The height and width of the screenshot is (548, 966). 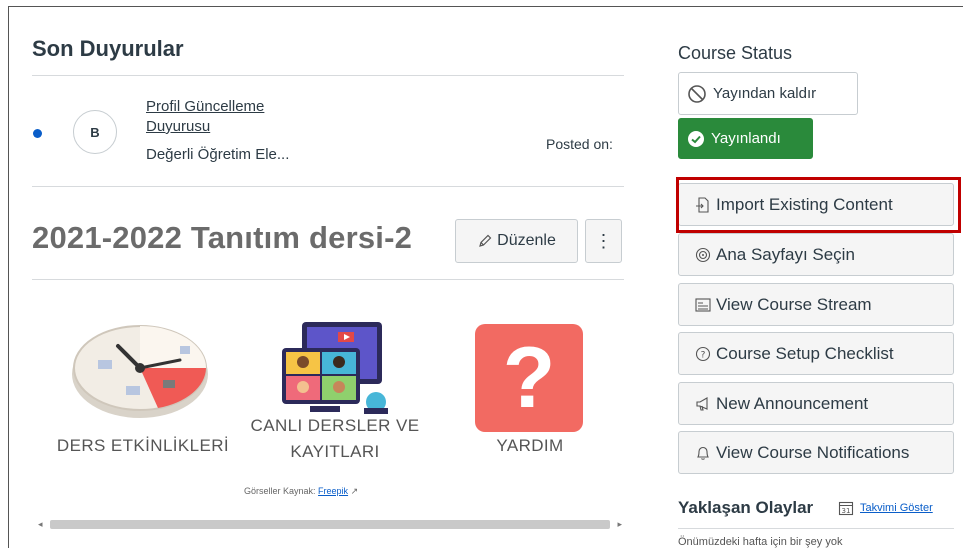 What do you see at coordinates (335, 425) in the screenshot?
I see `tile-label: CANLI DERSLER VE` at bounding box center [335, 425].